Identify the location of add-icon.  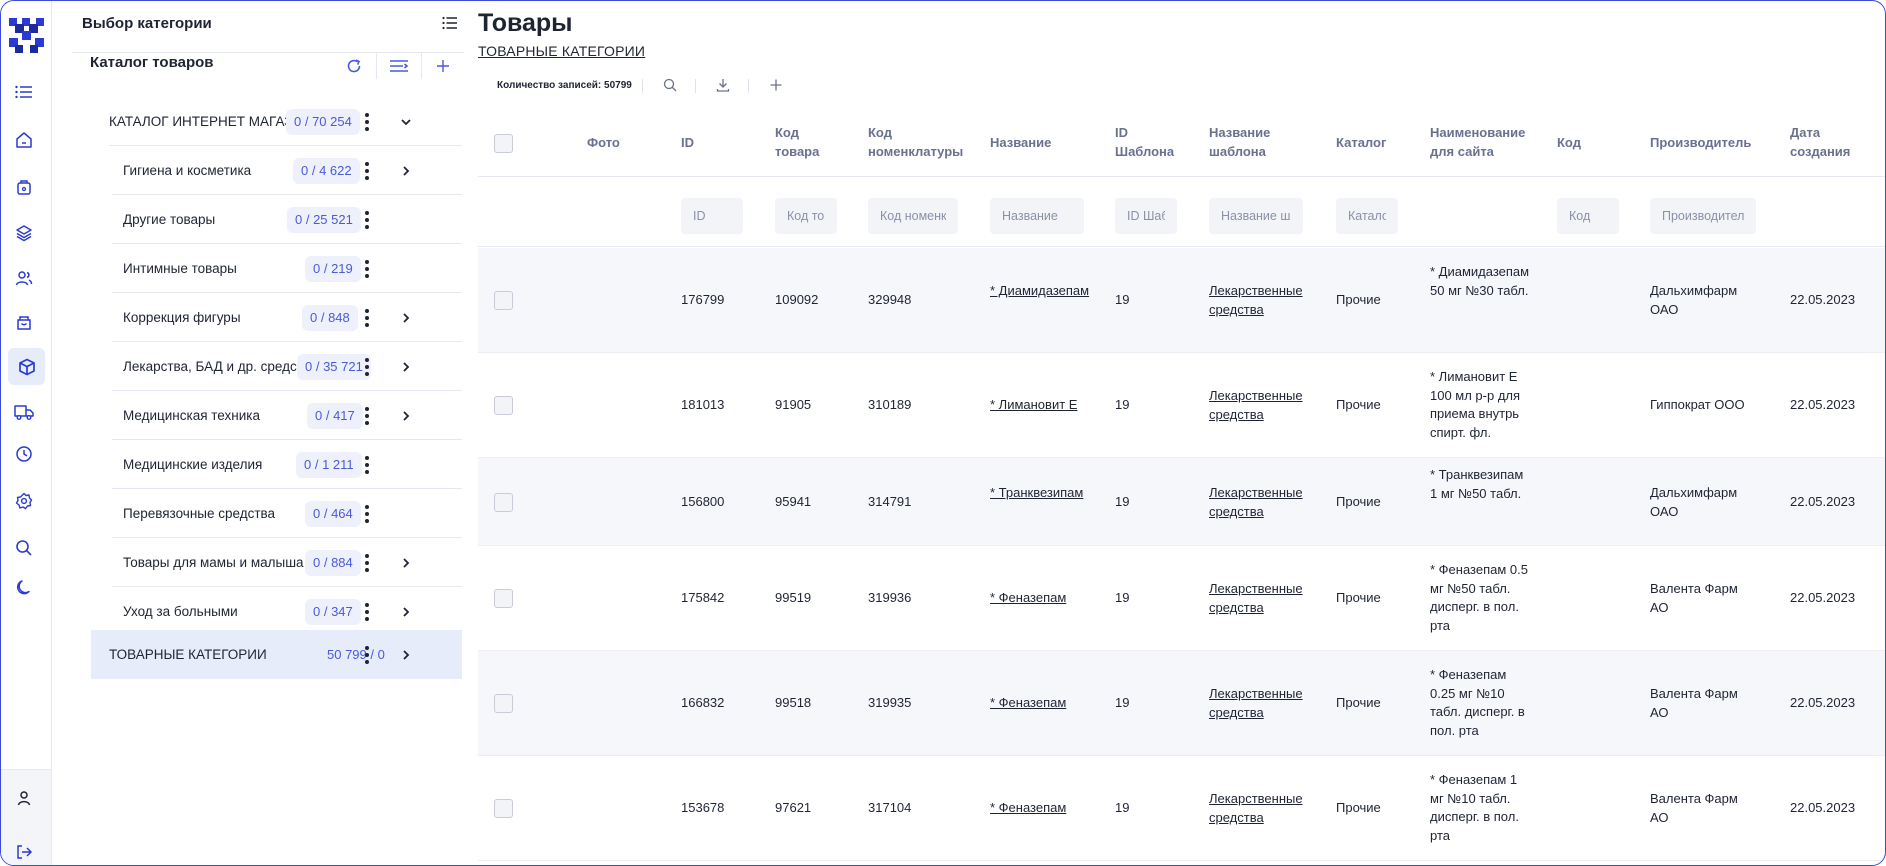
(776, 85).